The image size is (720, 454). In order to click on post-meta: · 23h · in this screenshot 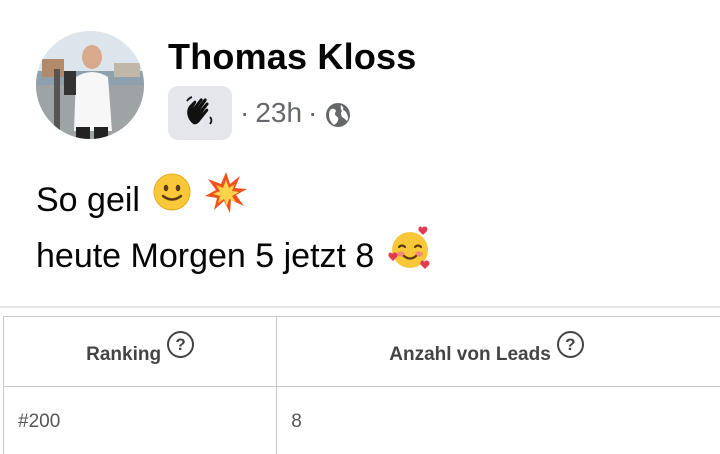, I will do `click(260, 113)`.